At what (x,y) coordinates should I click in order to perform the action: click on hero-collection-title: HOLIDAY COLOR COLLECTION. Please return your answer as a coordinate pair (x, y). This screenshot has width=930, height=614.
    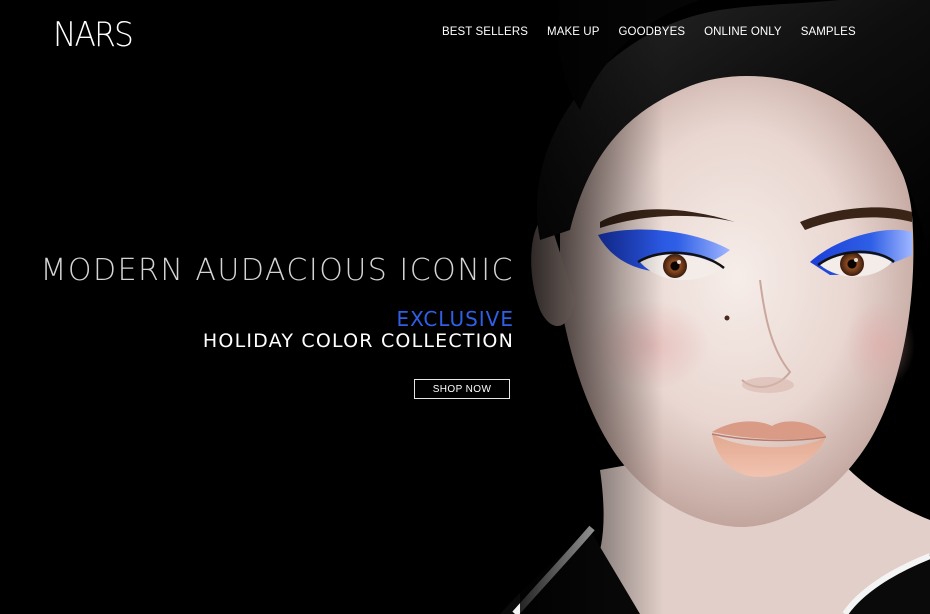
    Looking at the image, I should click on (358, 341).